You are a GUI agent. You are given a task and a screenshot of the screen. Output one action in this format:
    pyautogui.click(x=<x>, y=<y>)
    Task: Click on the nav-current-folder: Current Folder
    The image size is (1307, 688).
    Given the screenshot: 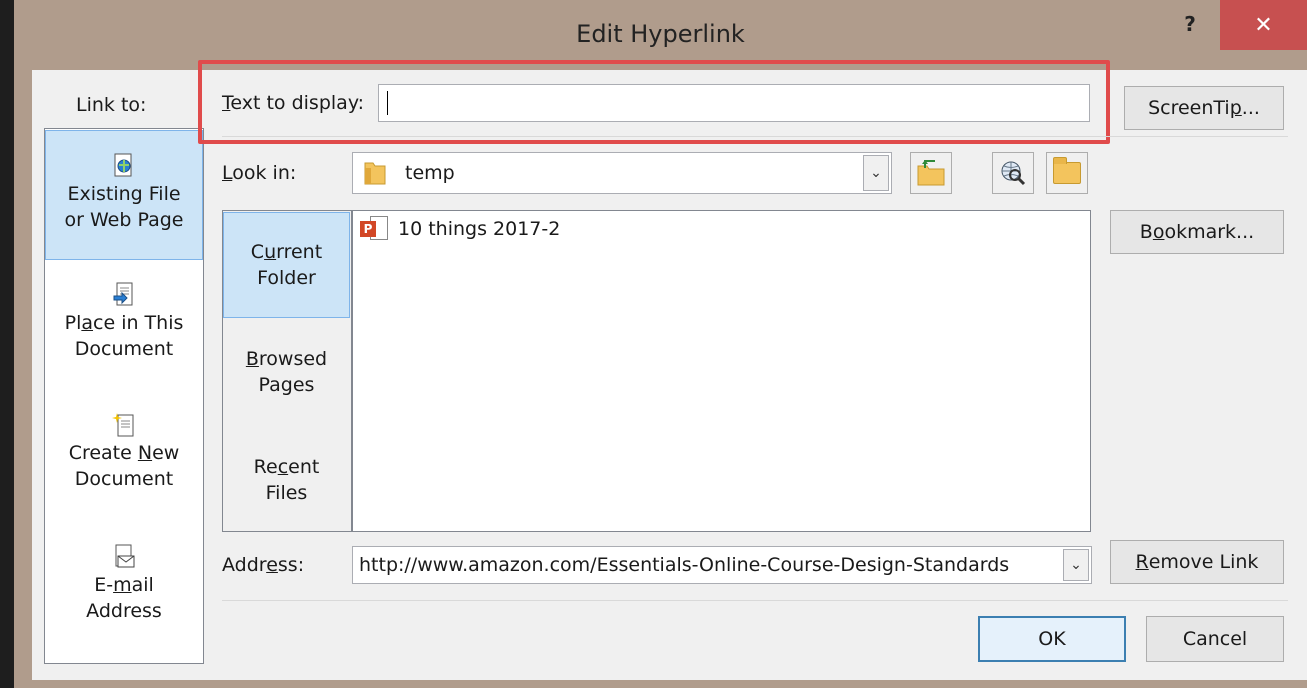 What is the action you would take?
    pyautogui.click(x=286, y=265)
    